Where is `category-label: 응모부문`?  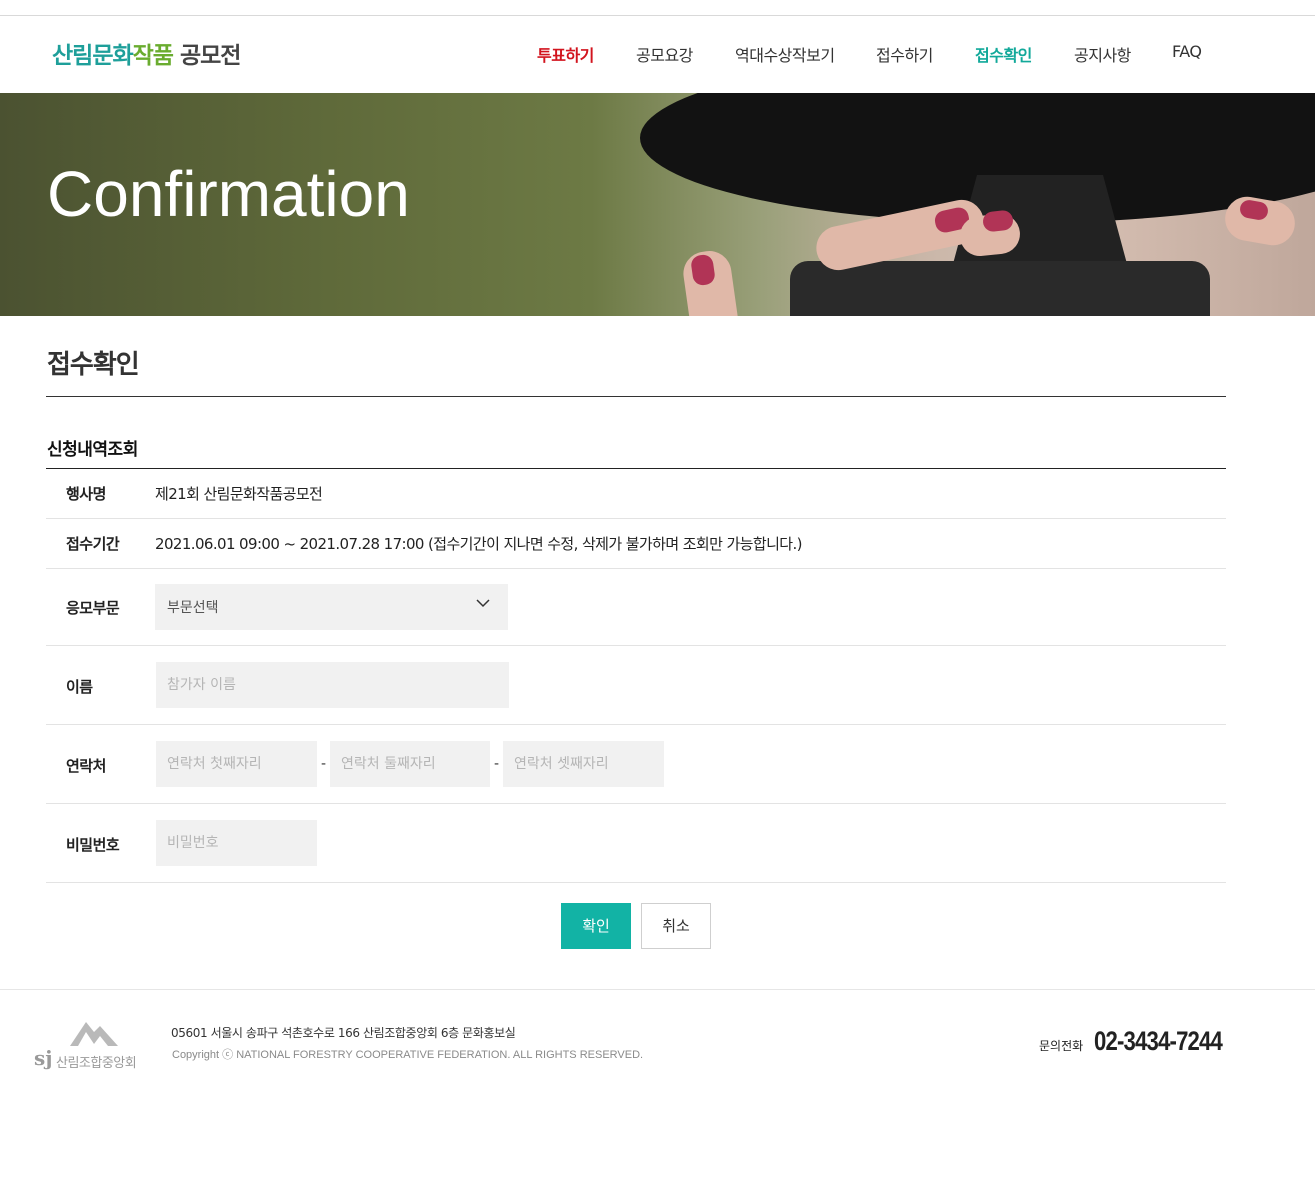 category-label: 응모부문 is located at coordinates (93, 608).